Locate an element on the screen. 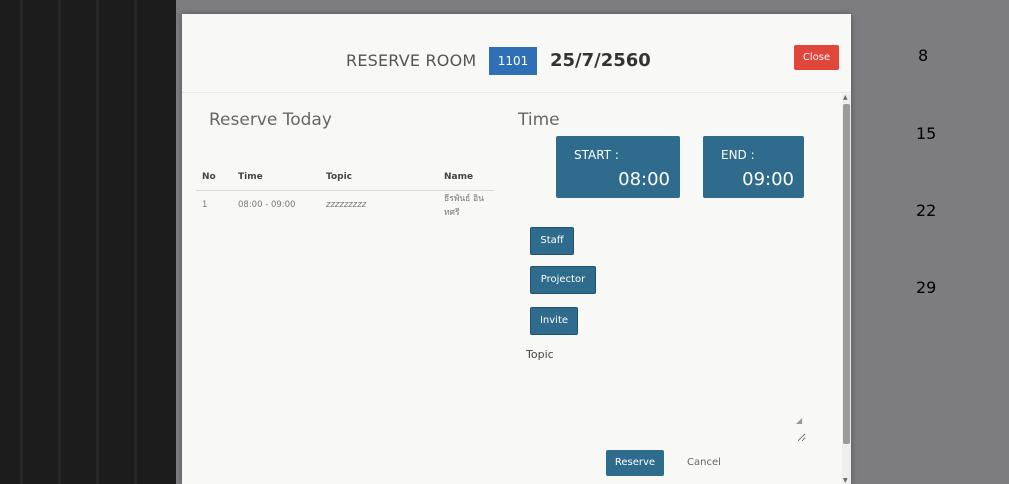 Image resolution: width=1009 pixels, height=484 pixels. header-divider is located at coordinates (516, 92).